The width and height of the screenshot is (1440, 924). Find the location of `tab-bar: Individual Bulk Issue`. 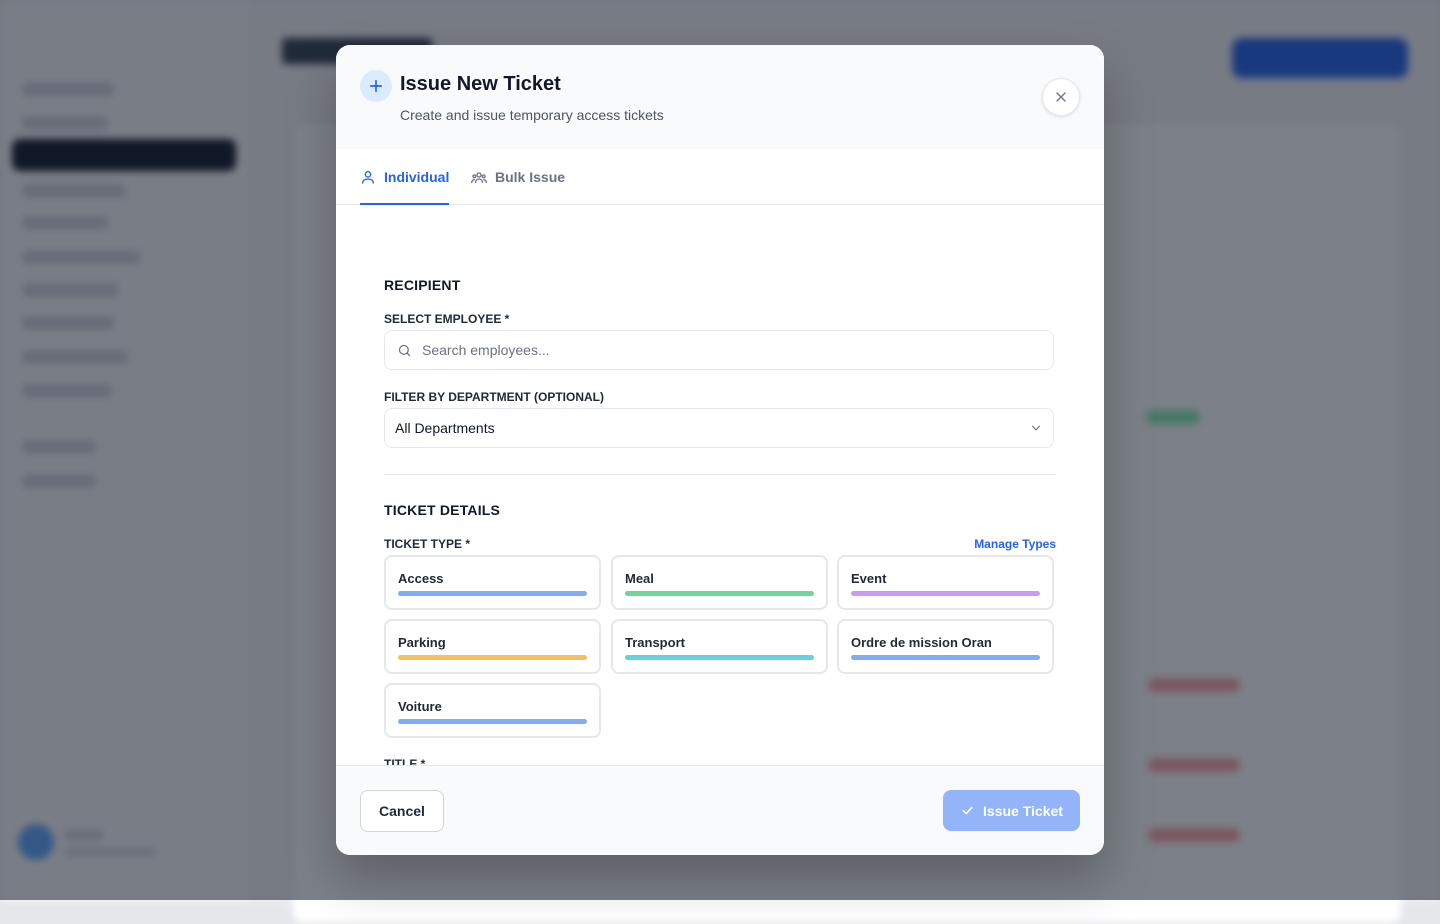

tab-bar: Individual Bulk Issue is located at coordinates (720, 177).